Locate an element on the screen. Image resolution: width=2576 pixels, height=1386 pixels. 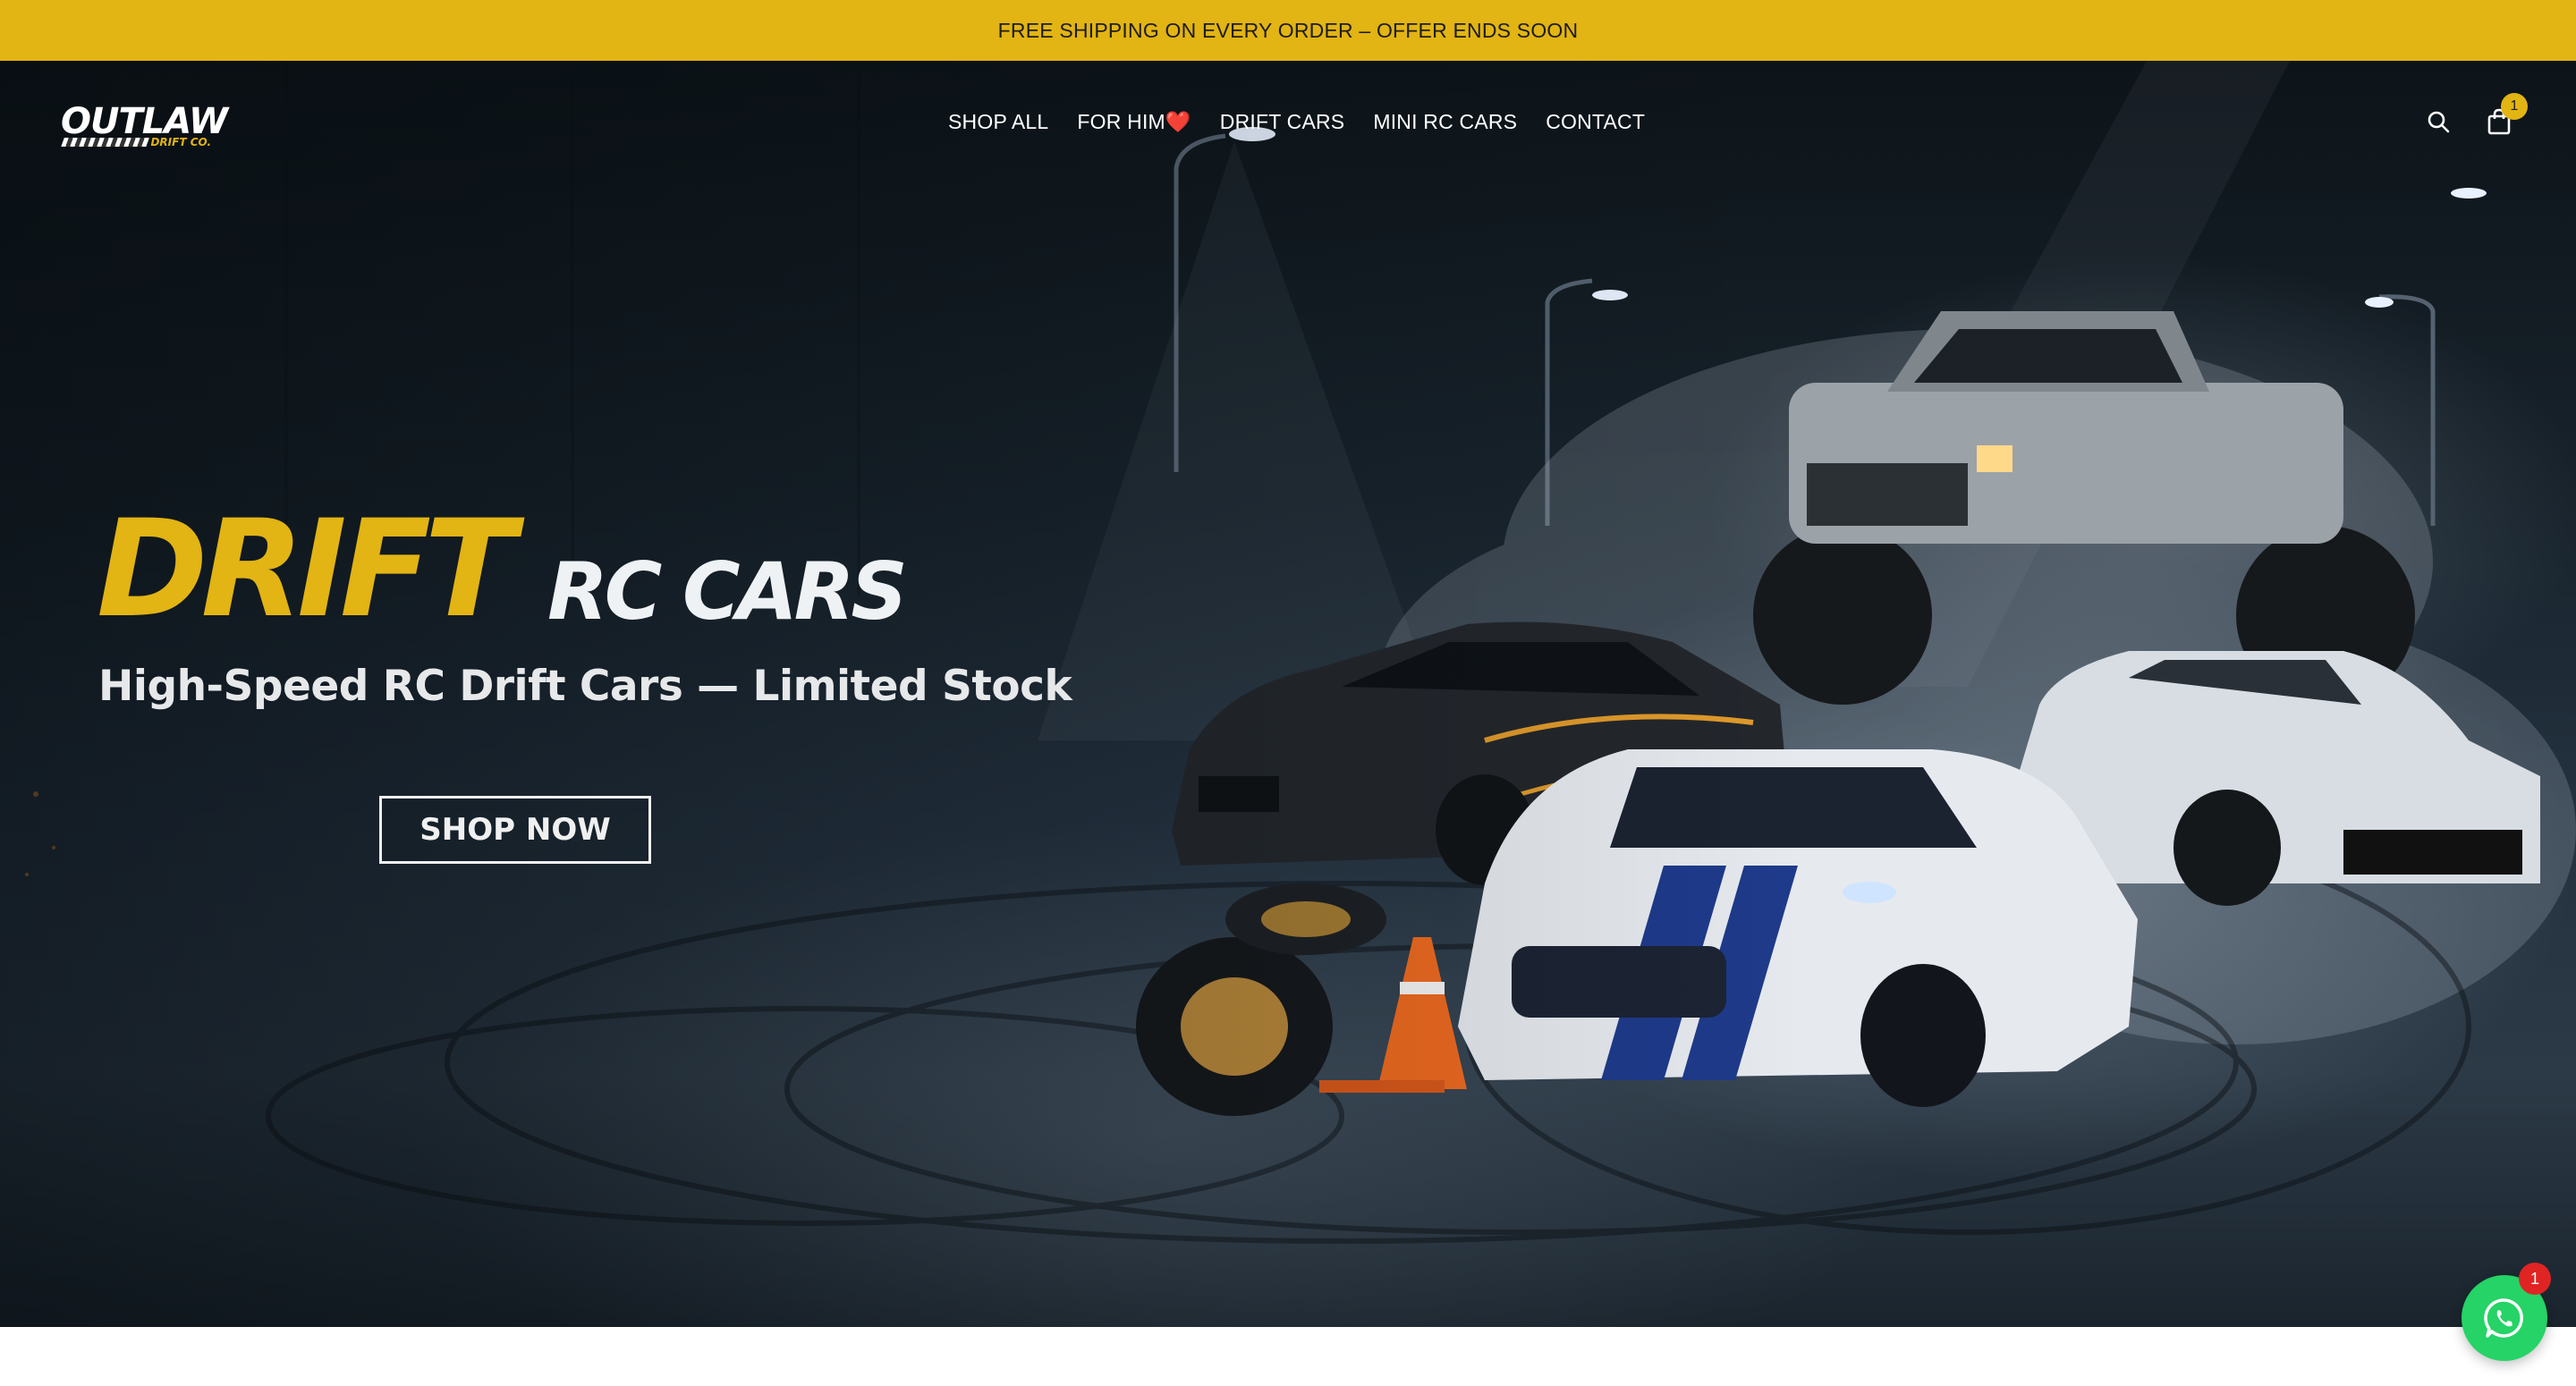
cart-button: 1 is located at coordinates (2503, 118).